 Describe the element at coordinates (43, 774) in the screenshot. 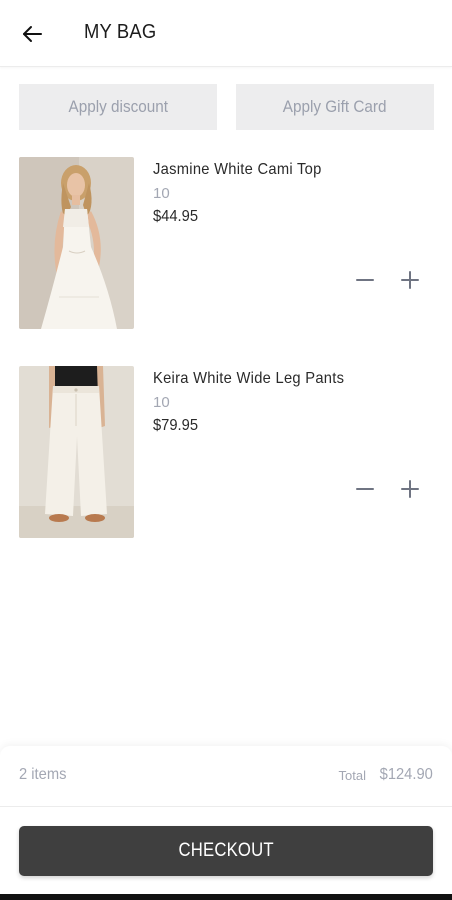

I see `item-count: 2 items` at that location.